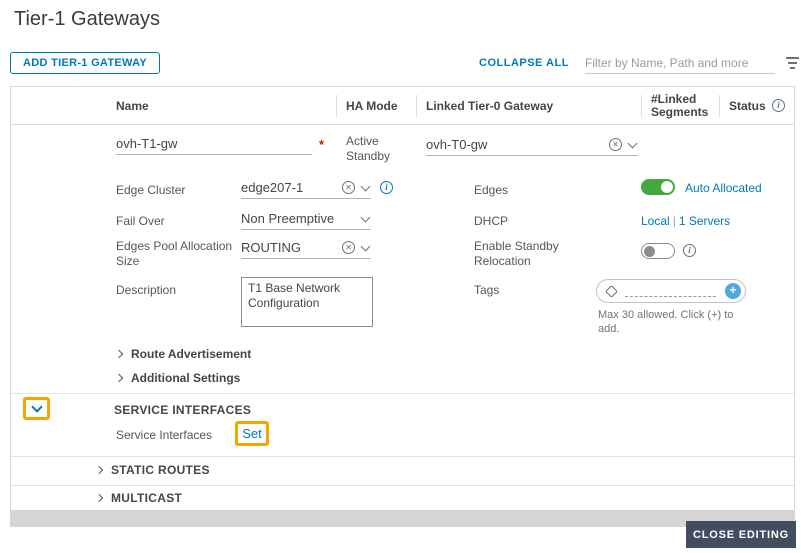 The image size is (801, 553). Describe the element at coordinates (747, 106) in the screenshot. I see `column-header-status: Status` at that location.